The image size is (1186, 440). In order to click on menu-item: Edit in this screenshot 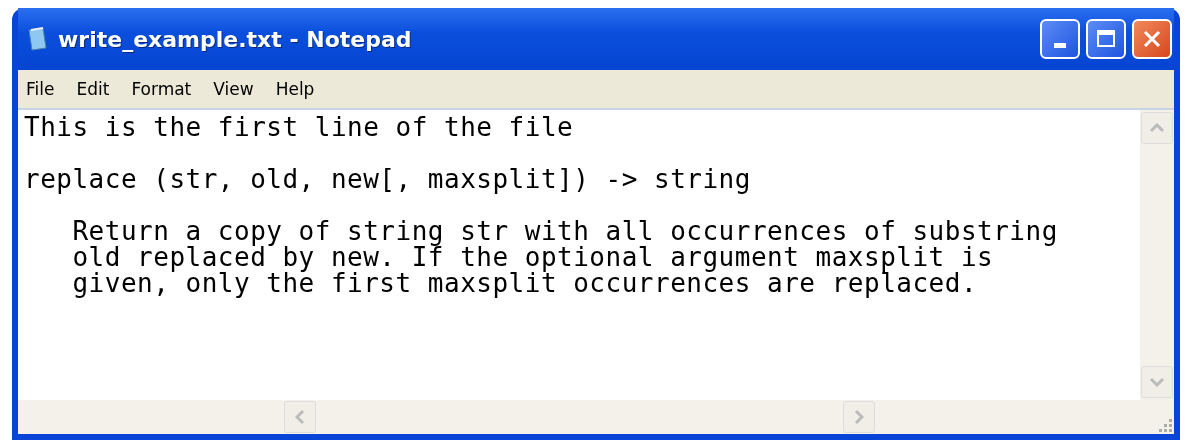, I will do `click(93, 89)`.